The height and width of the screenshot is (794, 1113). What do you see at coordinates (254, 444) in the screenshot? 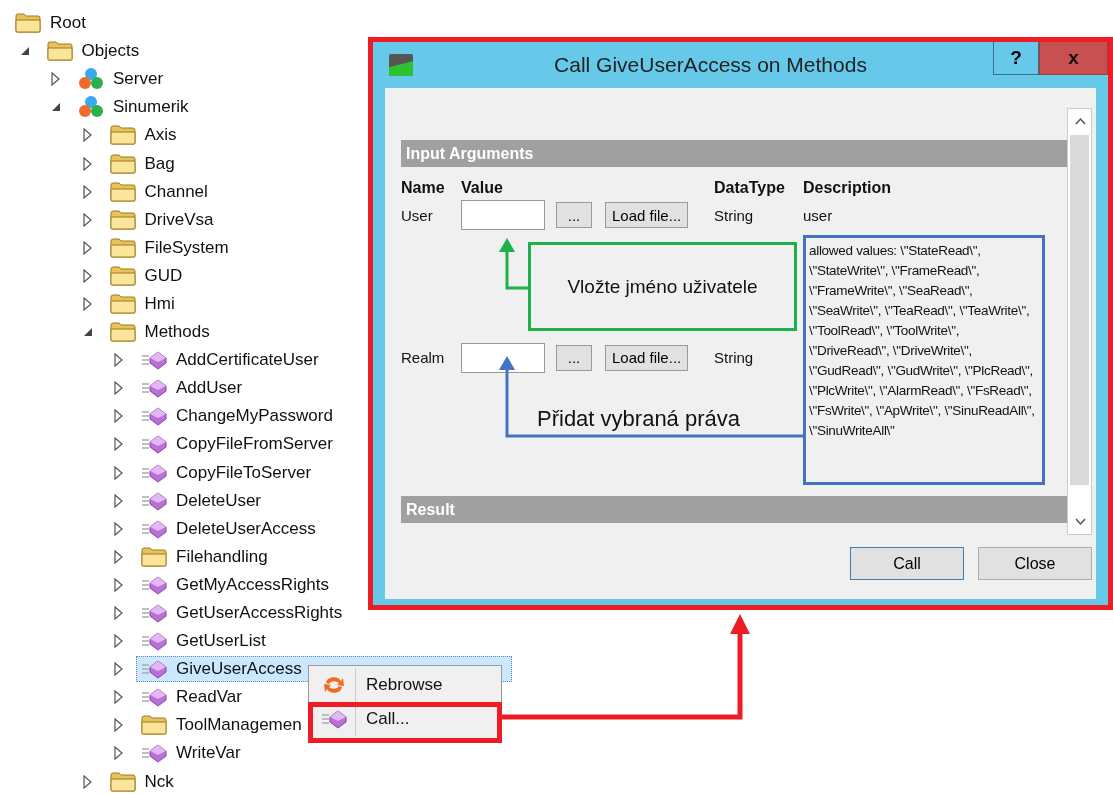
I see `tree-label: CopyFileFromServer` at bounding box center [254, 444].